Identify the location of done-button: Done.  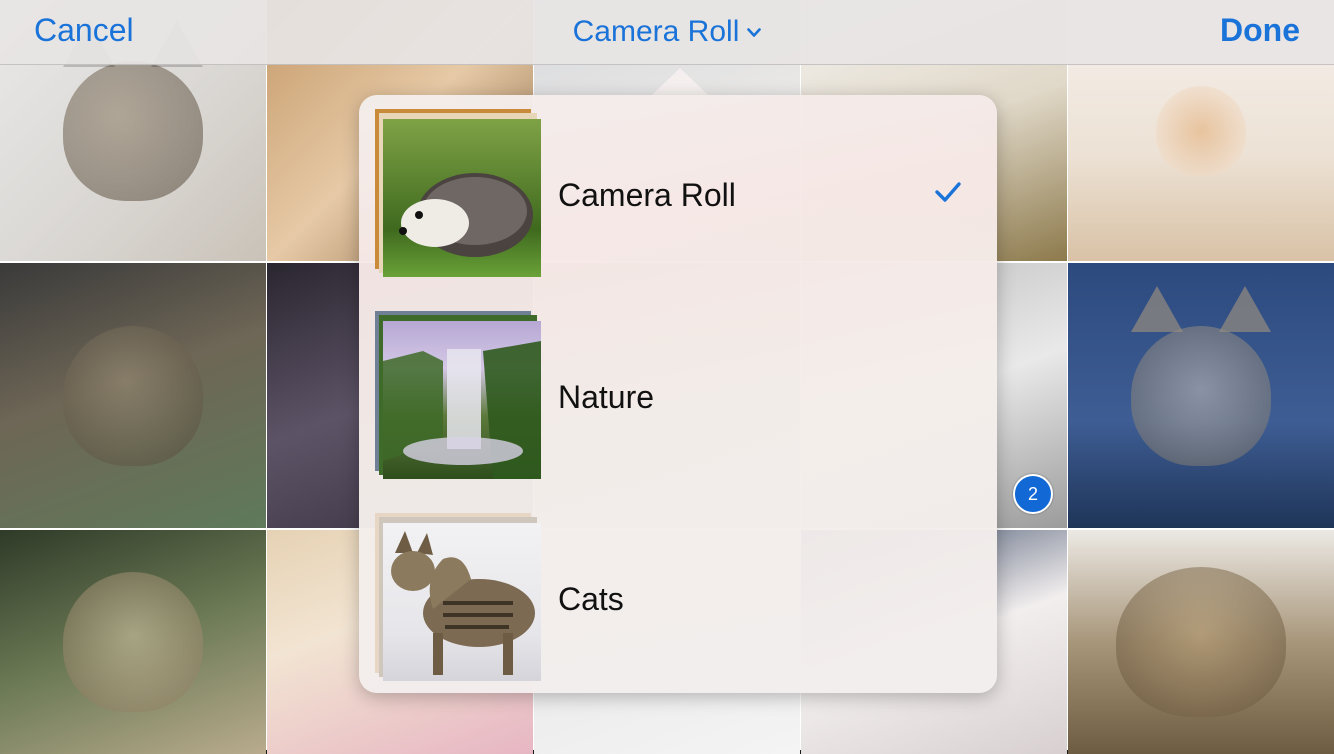
(1260, 30).